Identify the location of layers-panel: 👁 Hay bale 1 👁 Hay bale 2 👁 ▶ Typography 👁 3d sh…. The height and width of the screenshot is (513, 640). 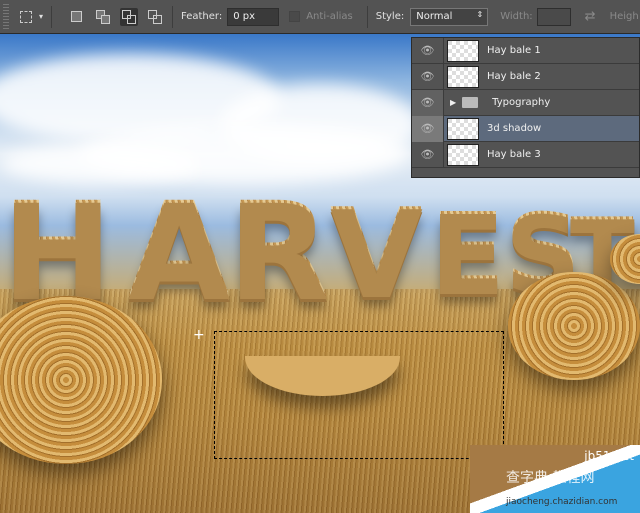
(525, 107).